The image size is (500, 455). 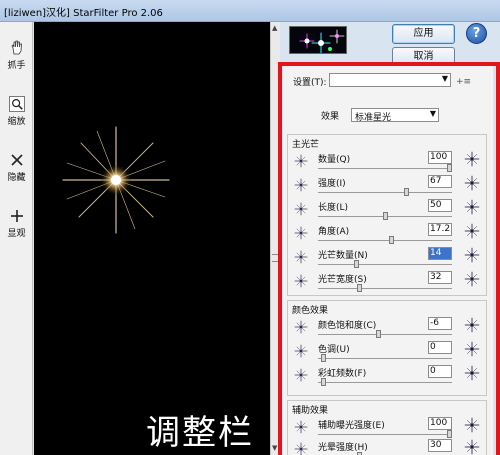 What do you see at coordinates (388, 163) in the screenshot?
I see `slider-row: 数量(Q) 100` at bounding box center [388, 163].